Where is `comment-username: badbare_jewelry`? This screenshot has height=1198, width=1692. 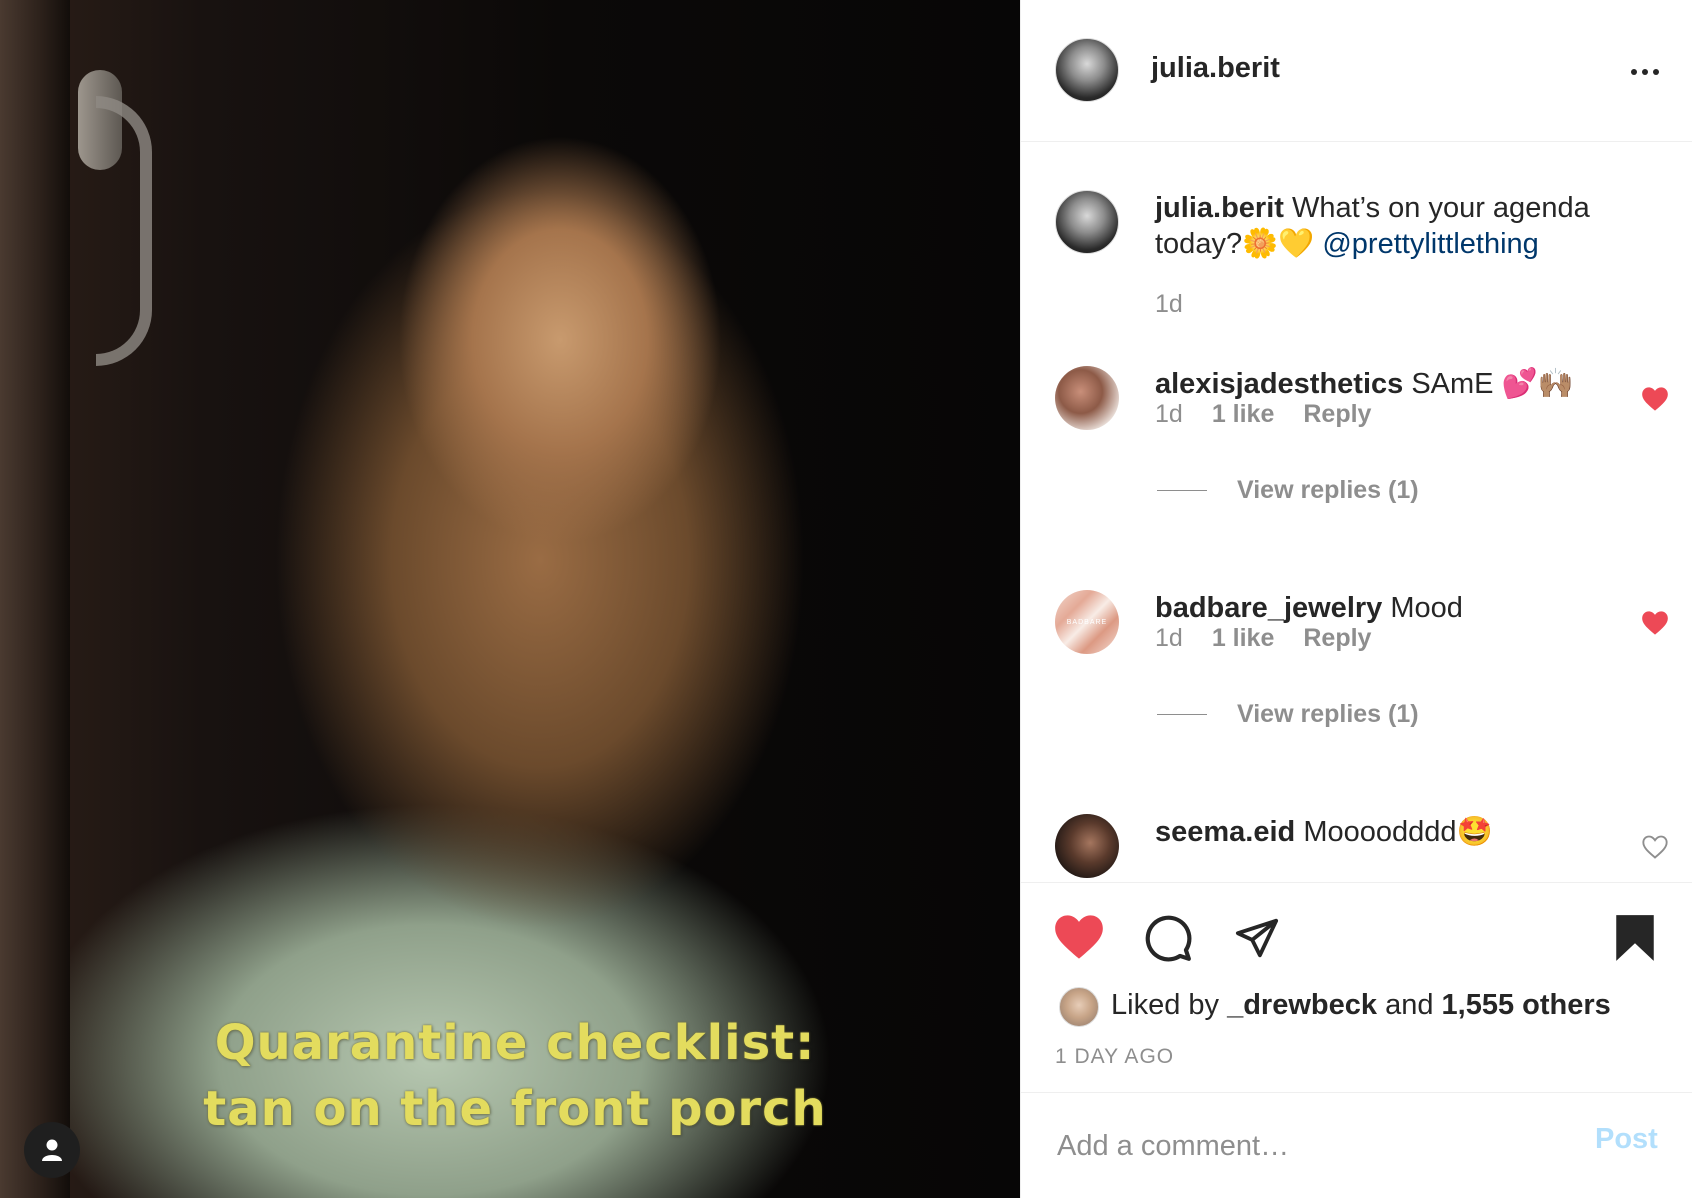 comment-username: badbare_jewelry is located at coordinates (1268, 608).